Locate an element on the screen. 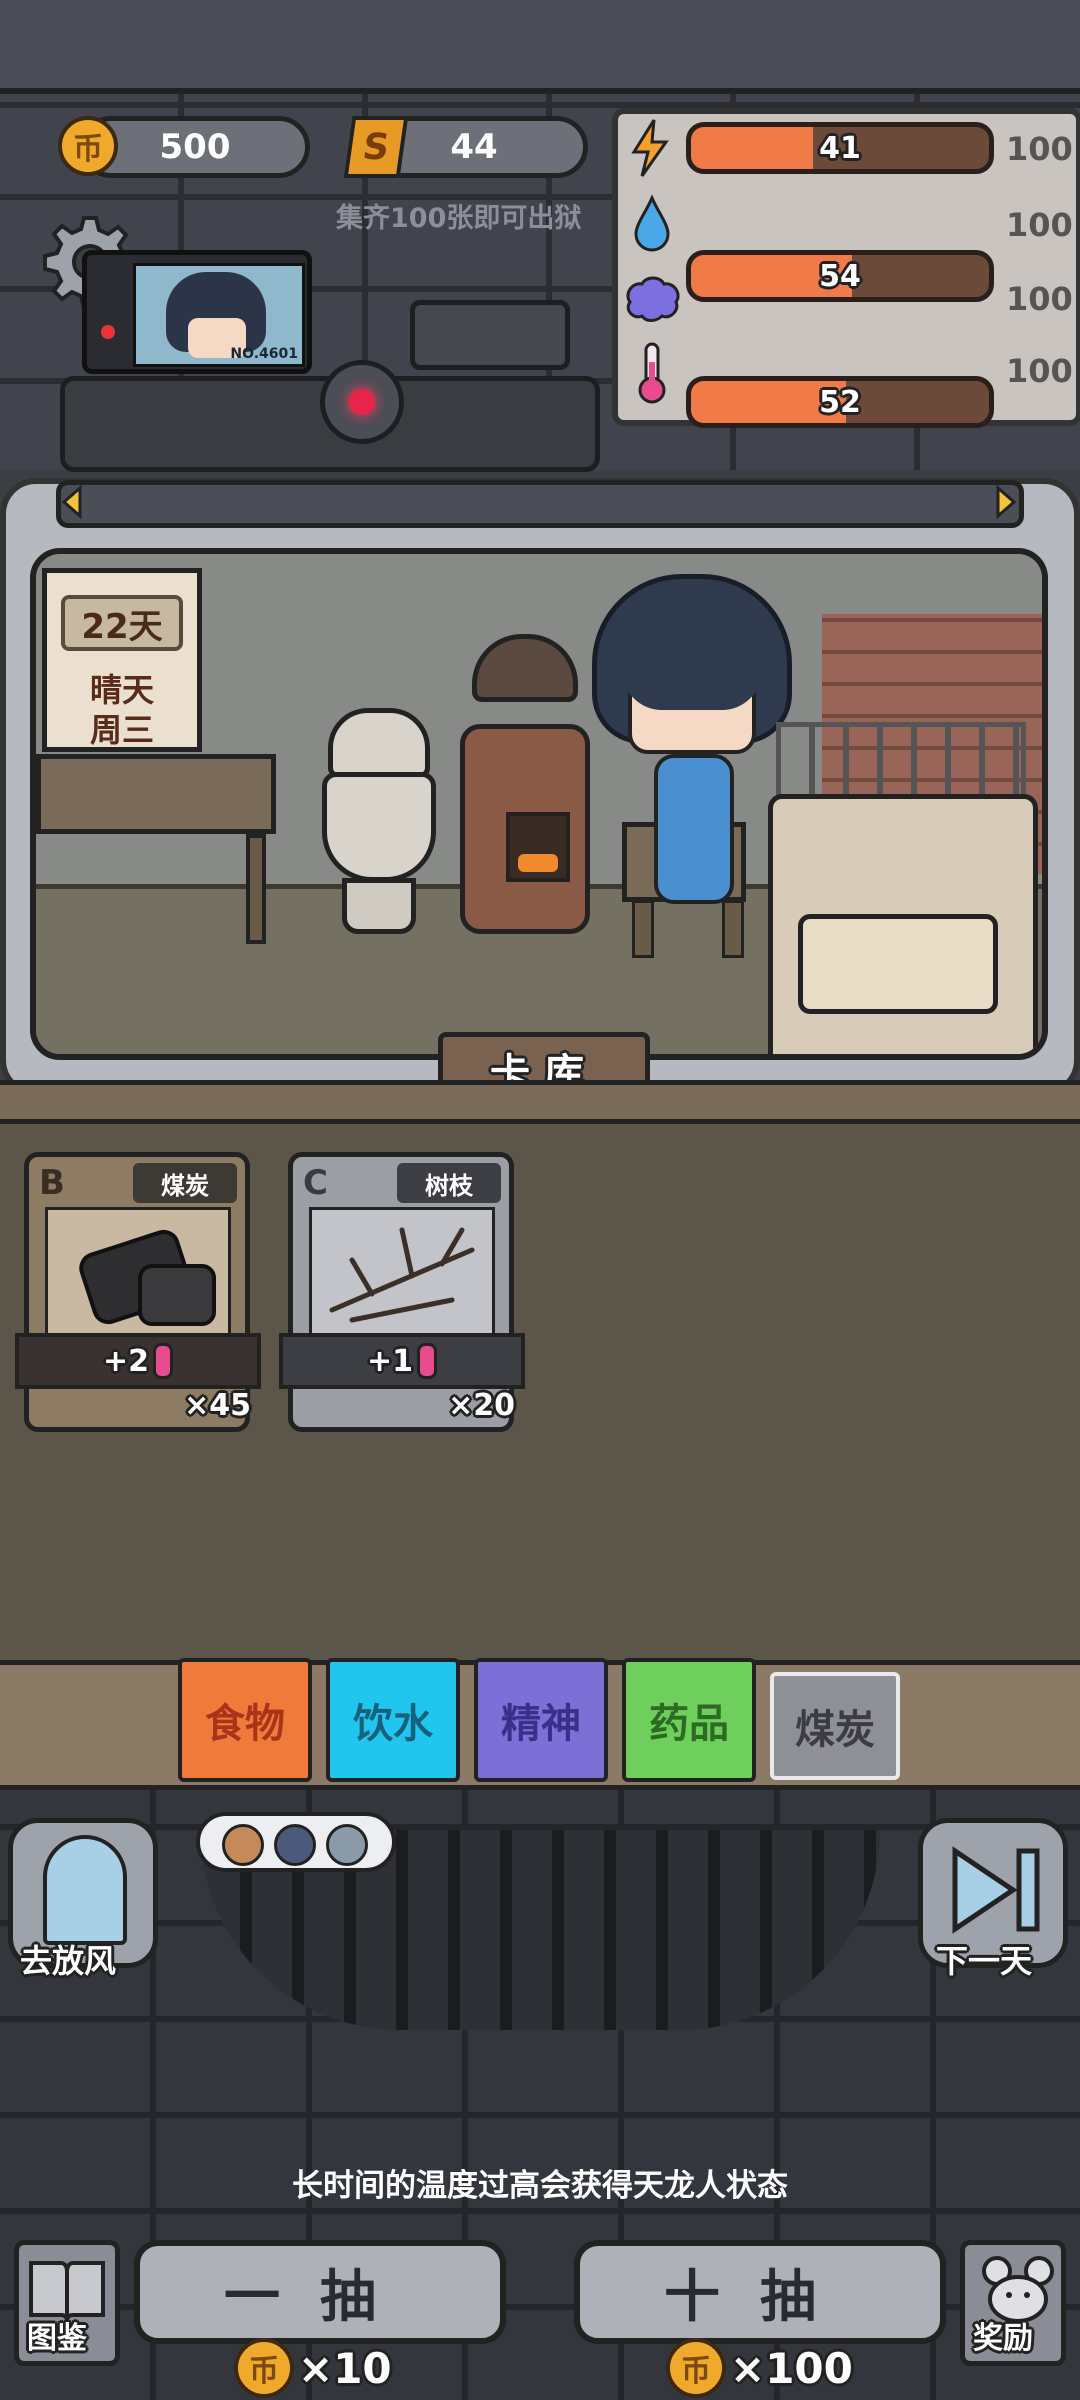 The height and width of the screenshot is (2400, 1080). handbook-label: 图鉴 is located at coordinates (57, 2338).